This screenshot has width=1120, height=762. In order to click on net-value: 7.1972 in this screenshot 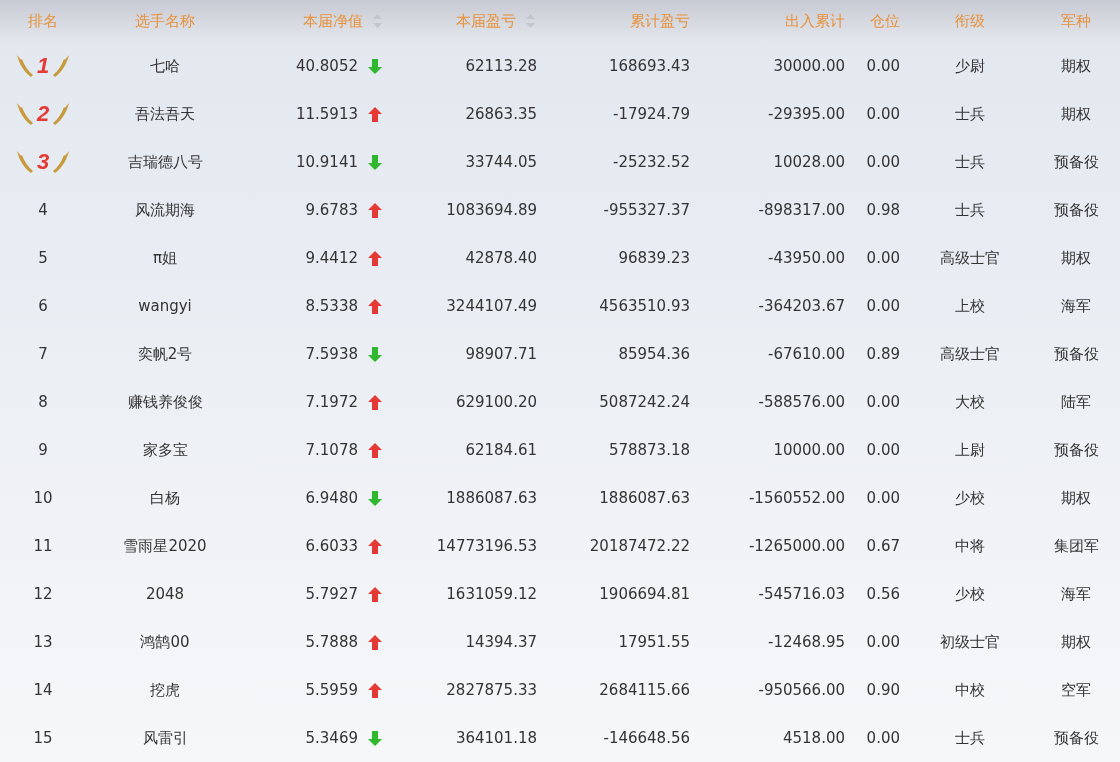, I will do `click(331, 402)`.